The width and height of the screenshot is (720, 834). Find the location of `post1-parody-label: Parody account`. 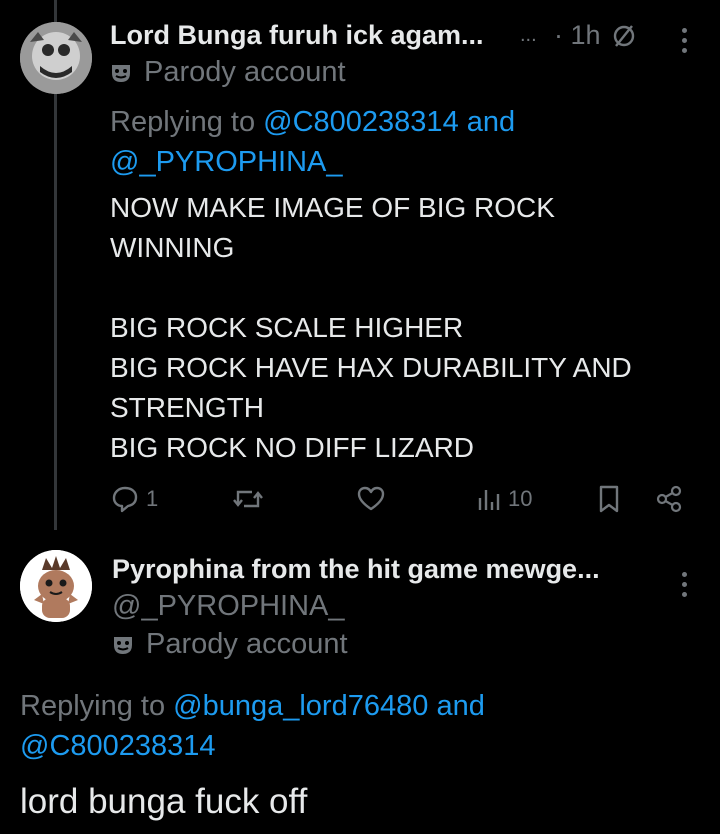

post1-parody-label: Parody account is located at coordinates (245, 72).